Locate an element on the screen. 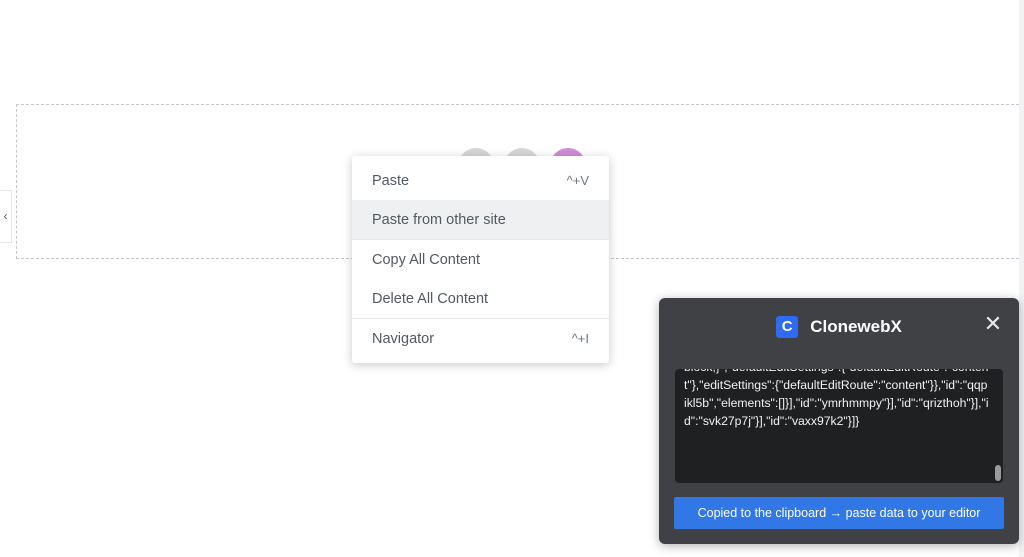 The image size is (1024, 557). menu-item-label: Delete All Content is located at coordinates (430, 298).